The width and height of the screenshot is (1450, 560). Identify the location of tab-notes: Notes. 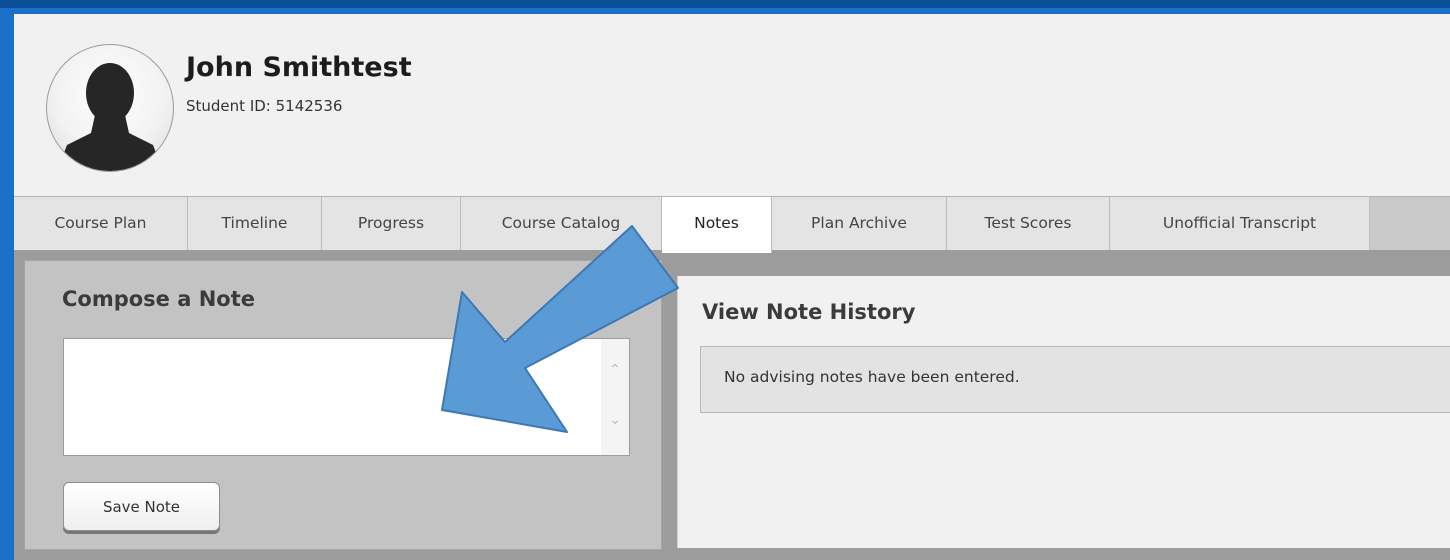
(717, 225).